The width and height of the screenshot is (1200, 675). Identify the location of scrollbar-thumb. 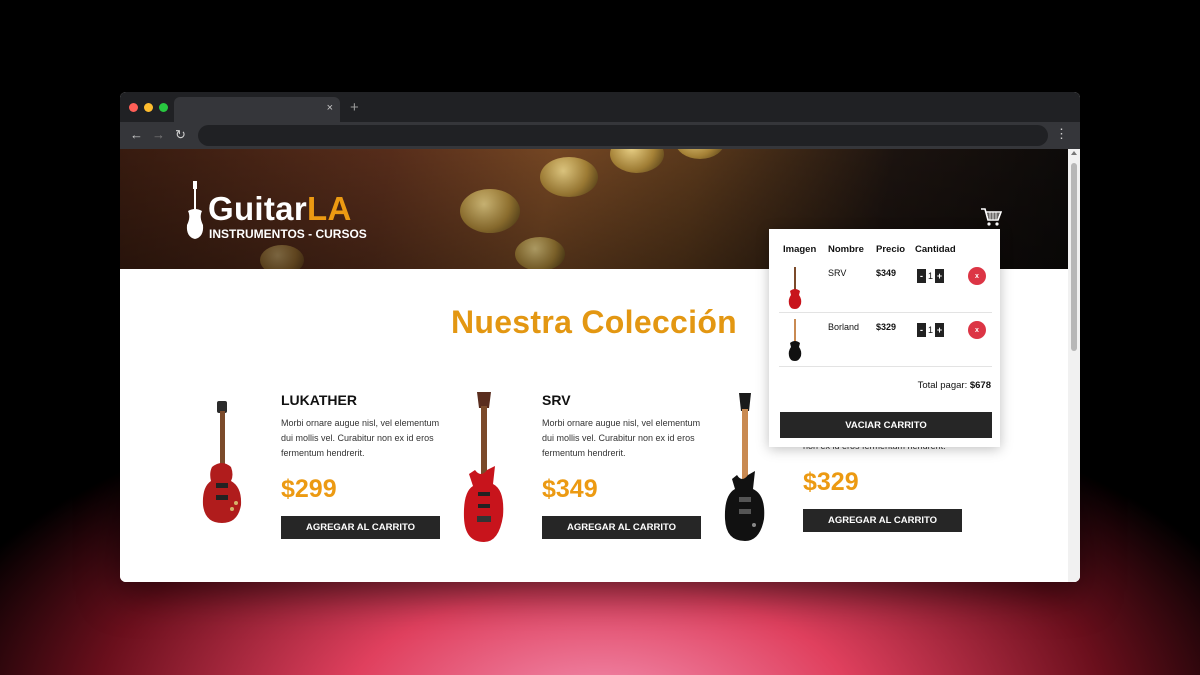
(1074, 257).